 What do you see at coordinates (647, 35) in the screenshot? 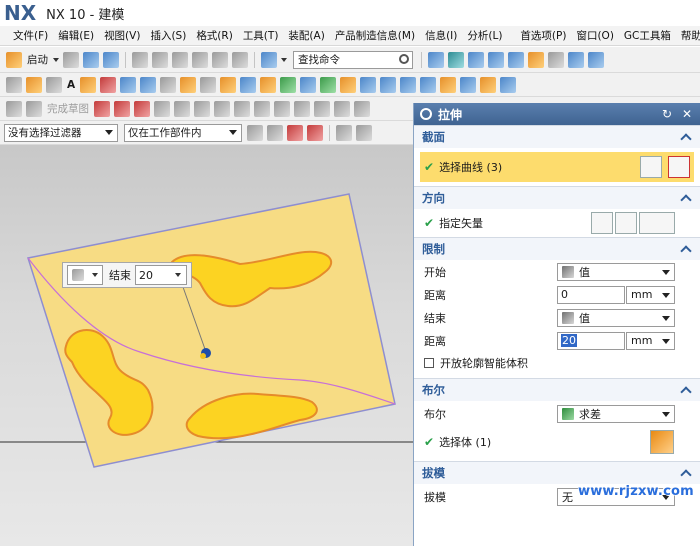
I see `menu-gc-toolbox: GC工具箱` at bounding box center [647, 35].